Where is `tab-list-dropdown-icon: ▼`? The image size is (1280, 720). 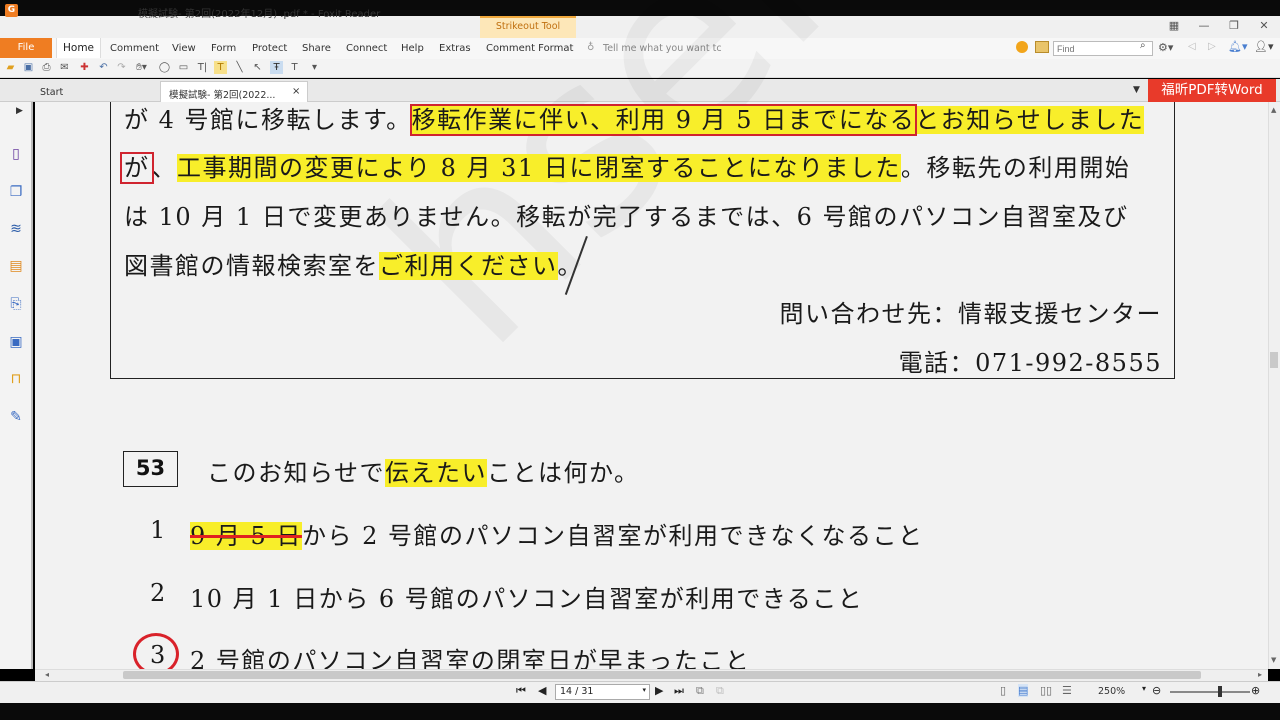
tab-list-dropdown-icon: ▼ is located at coordinates (1136, 90).